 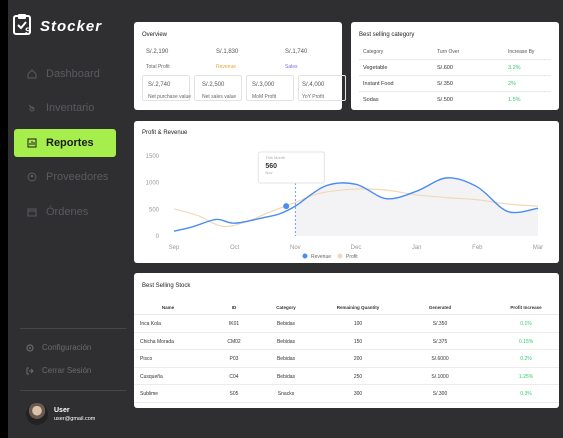 What do you see at coordinates (455, 100) in the screenshot?
I see `table-row: Sodas S/.500 1.5%` at bounding box center [455, 100].